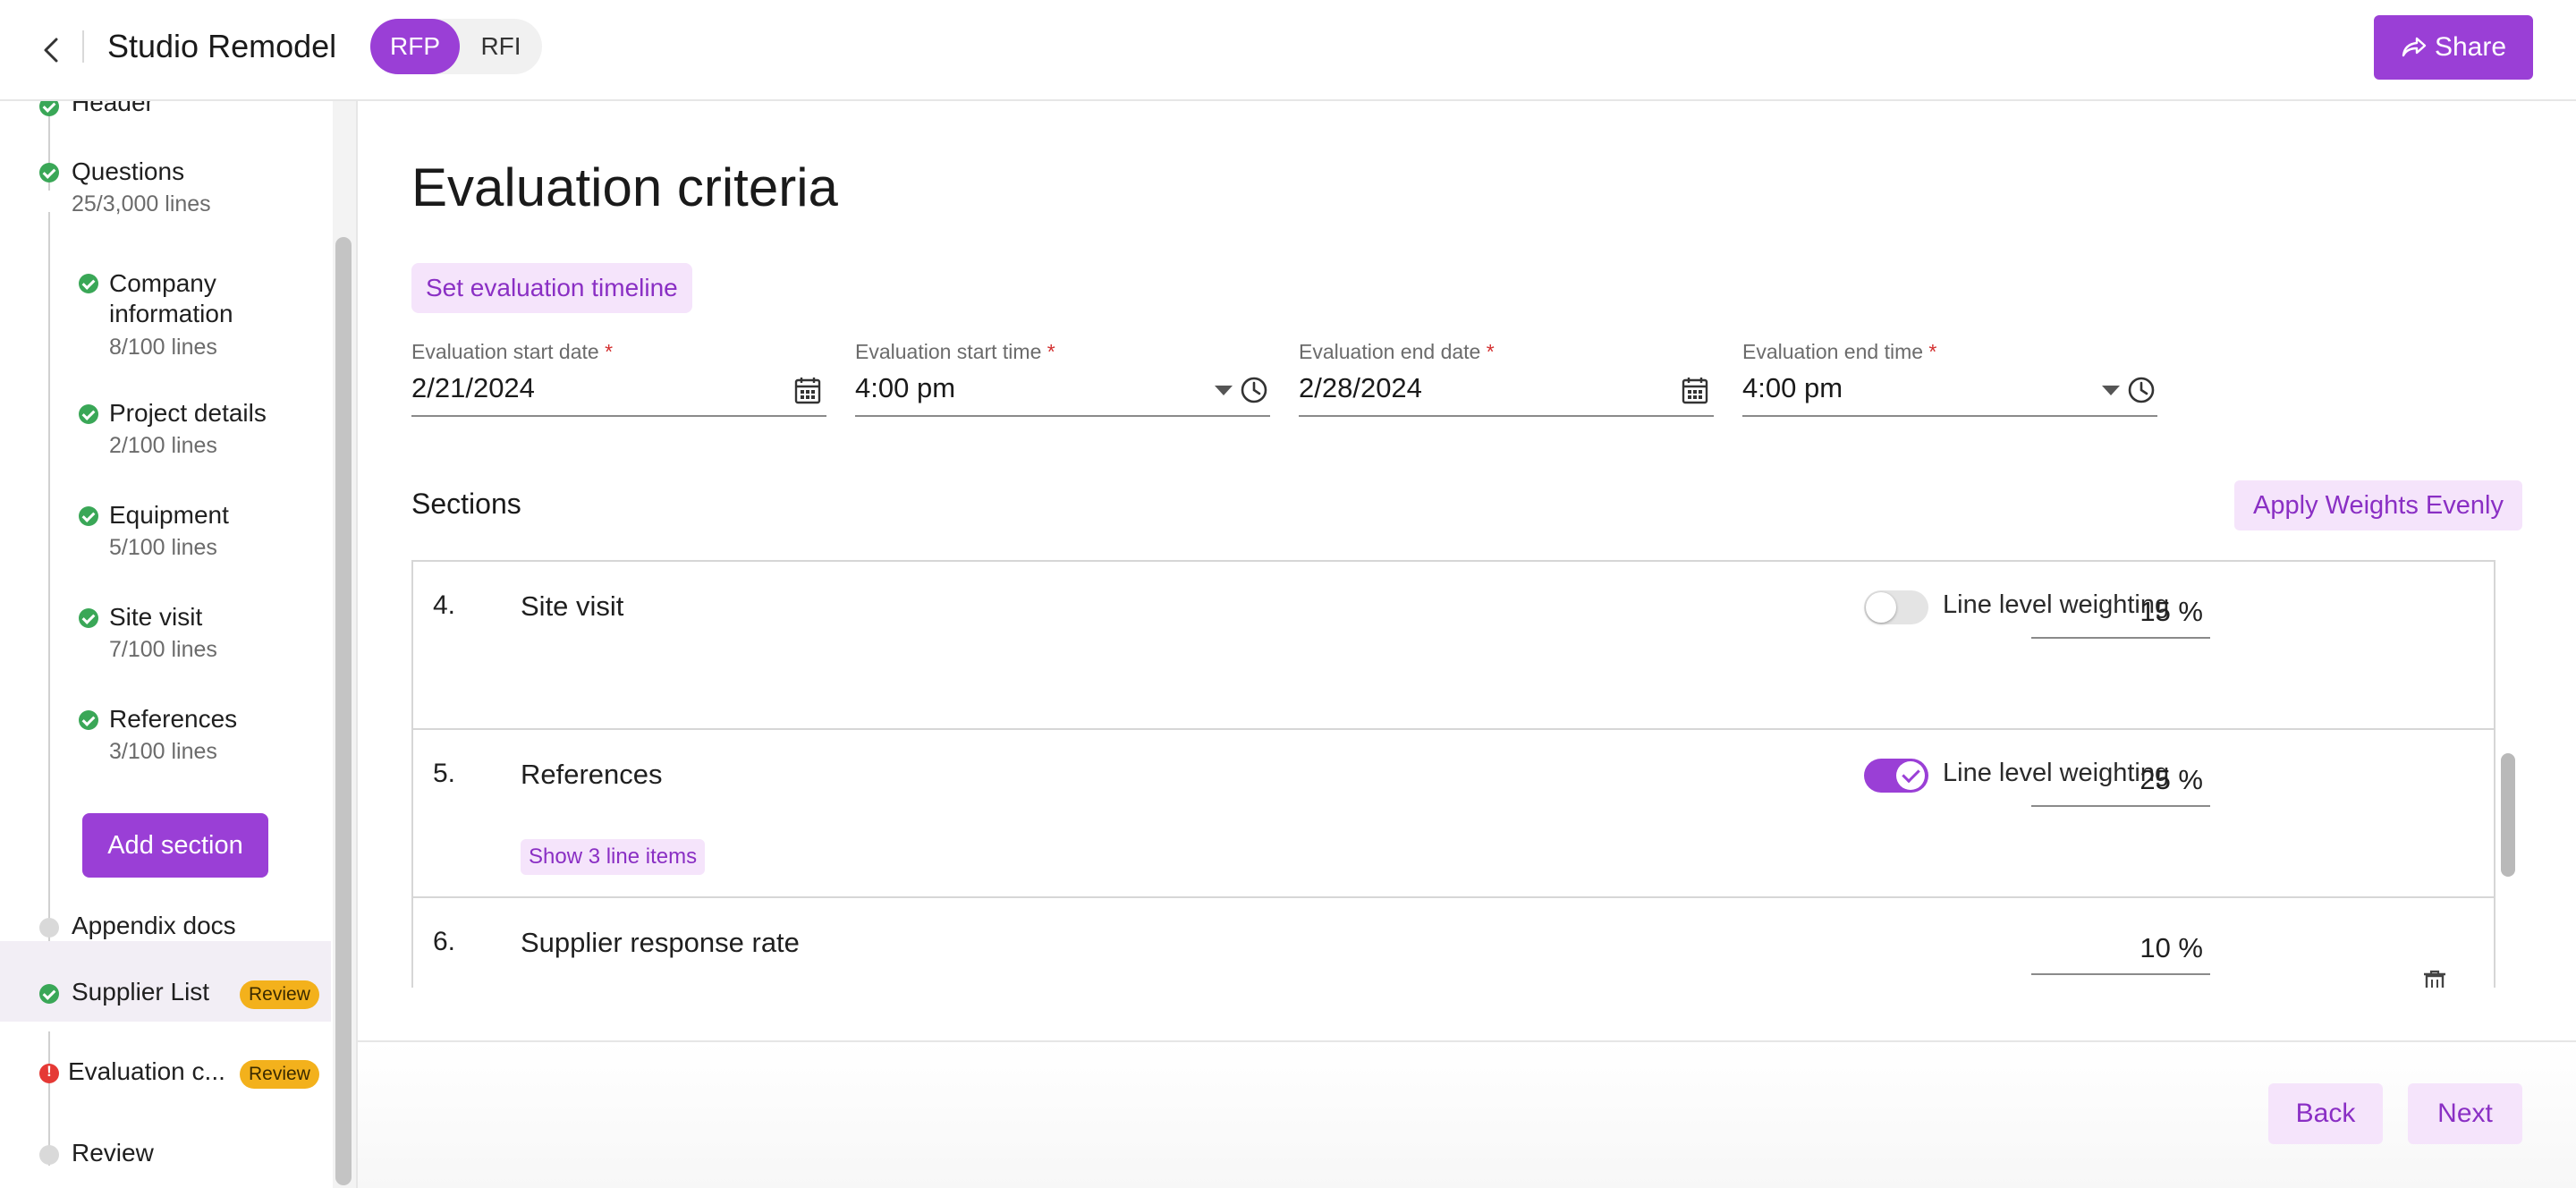 This screenshot has width=2576, height=1188. I want to click on sidebar-item-project-details: Project details 2/100 lines, so click(188, 429).